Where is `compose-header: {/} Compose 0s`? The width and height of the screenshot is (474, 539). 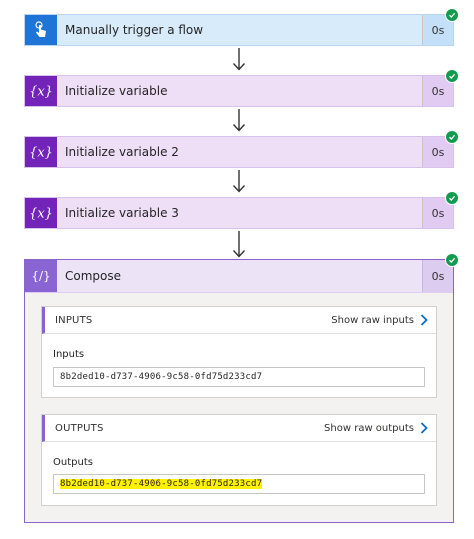
compose-header: {/} Compose 0s is located at coordinates (239, 276).